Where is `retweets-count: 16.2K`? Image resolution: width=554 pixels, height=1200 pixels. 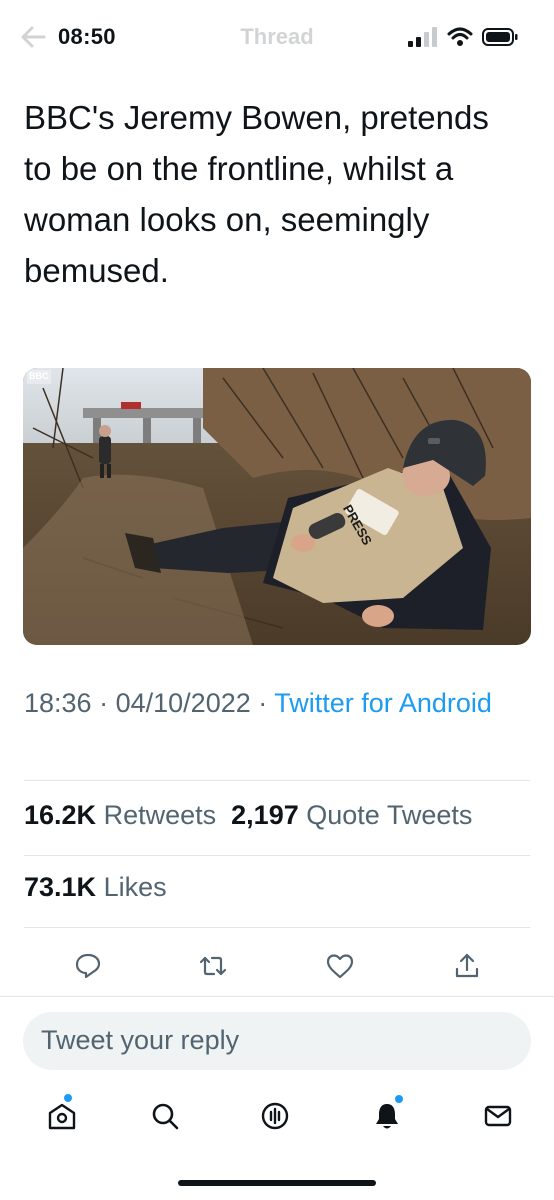 retweets-count: 16.2K is located at coordinates (60, 815).